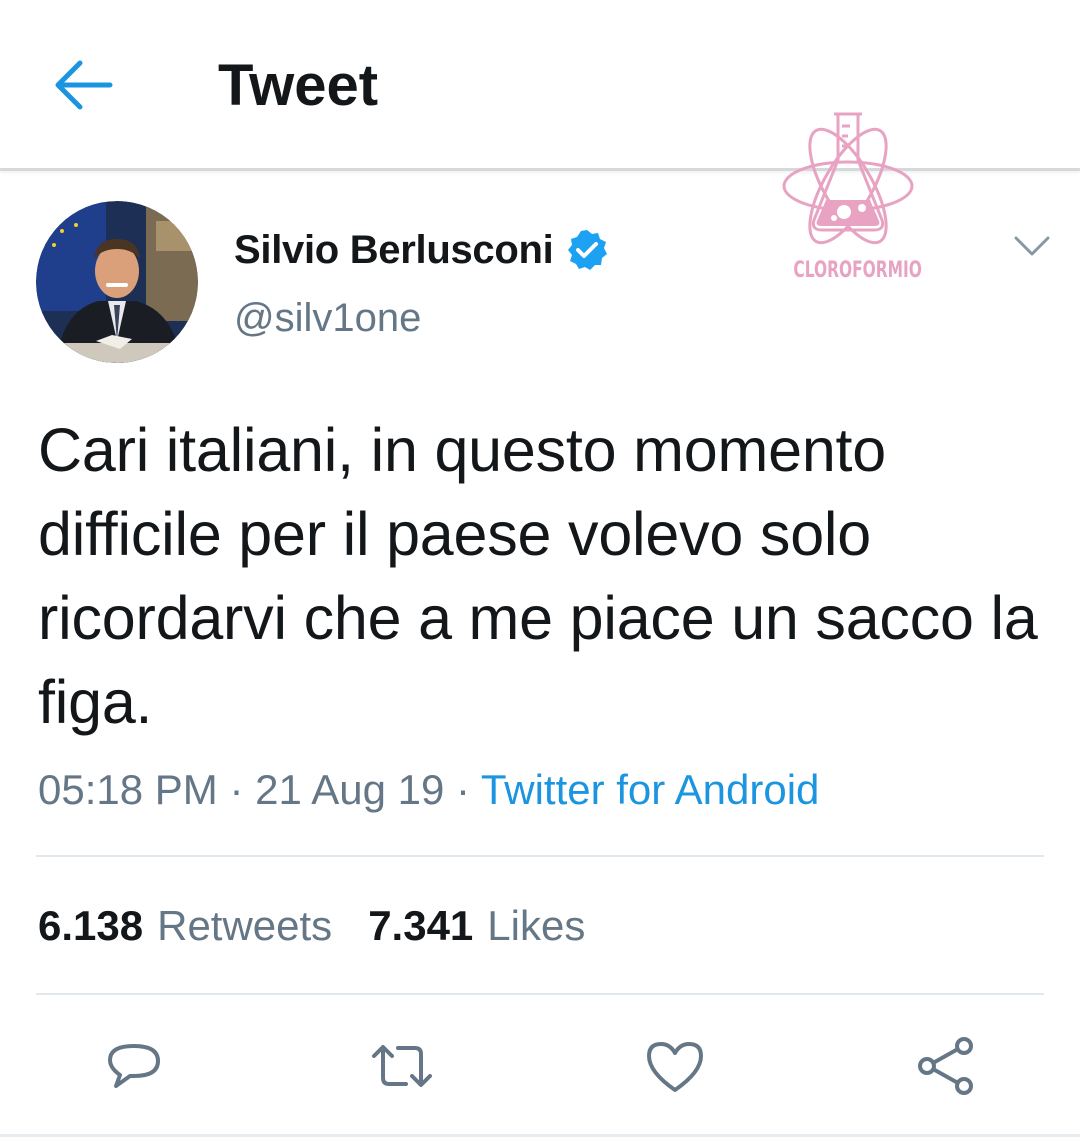  I want to click on like-icon, so click(675, 1067).